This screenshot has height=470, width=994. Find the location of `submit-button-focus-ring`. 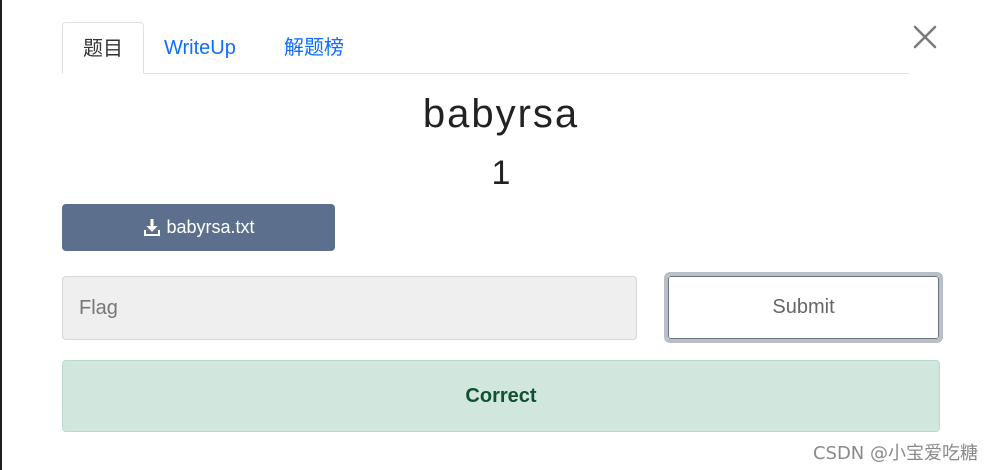

submit-button-focus-ring is located at coordinates (803, 307).